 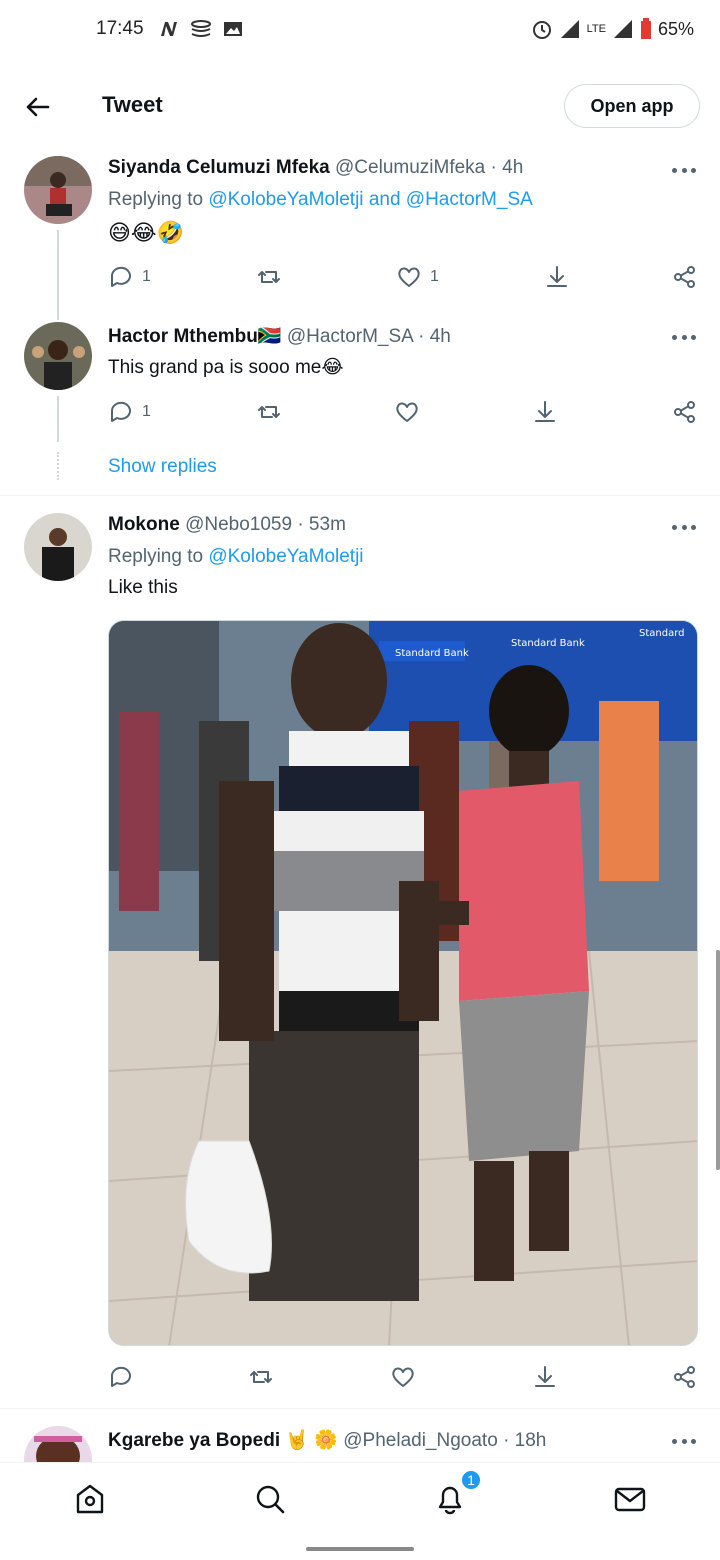 What do you see at coordinates (718, 1060) in the screenshot?
I see `scrollbar` at bounding box center [718, 1060].